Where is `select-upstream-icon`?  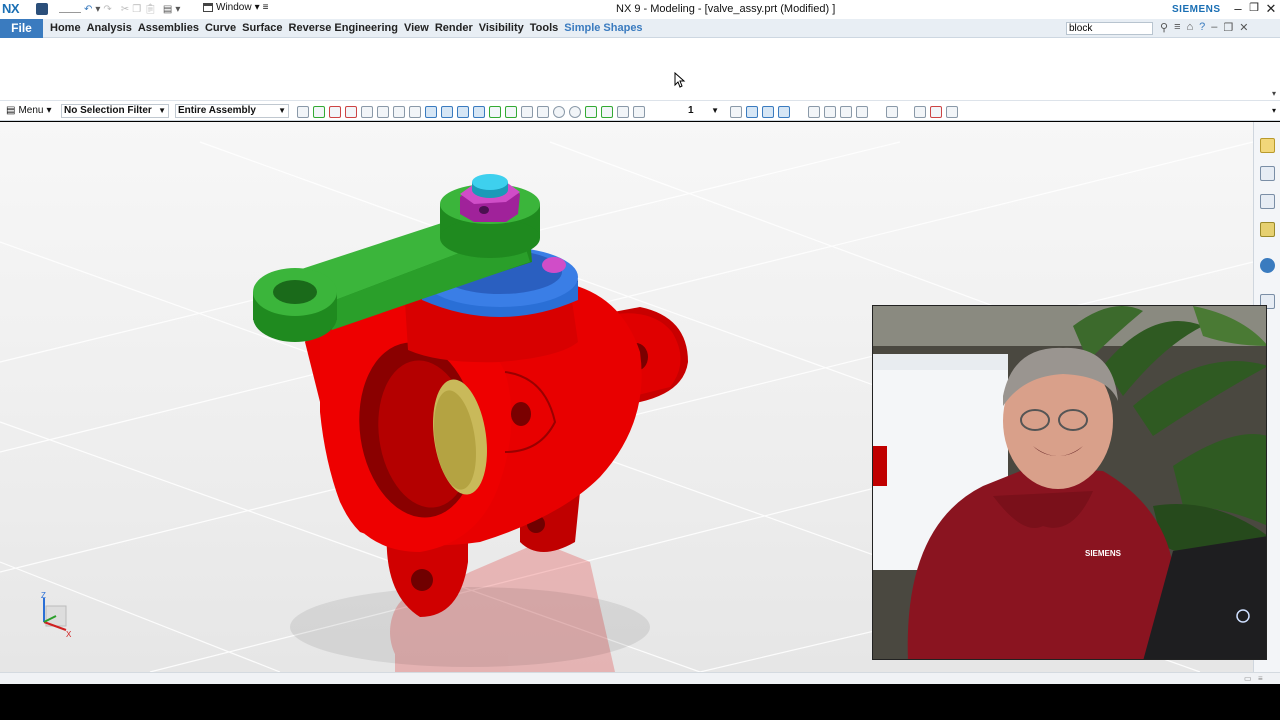
select-upstream-icon is located at coordinates (367, 111).